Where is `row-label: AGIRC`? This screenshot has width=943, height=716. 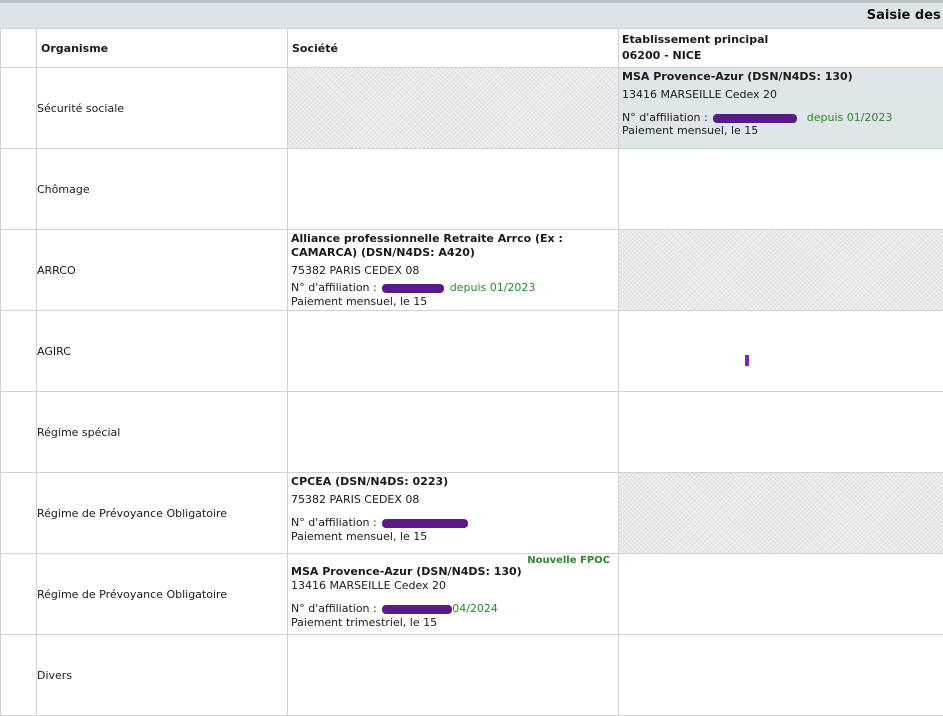
row-label: AGIRC is located at coordinates (162, 351).